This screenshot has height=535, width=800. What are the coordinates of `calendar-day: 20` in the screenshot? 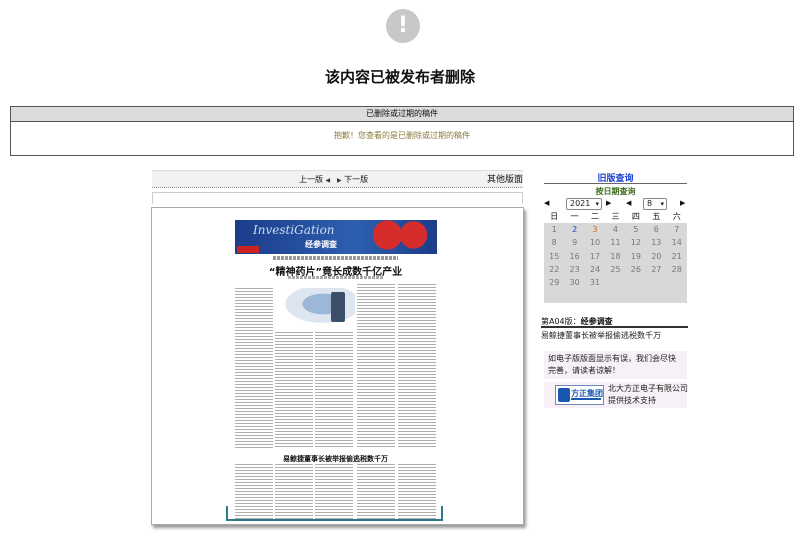 It's located at (656, 256).